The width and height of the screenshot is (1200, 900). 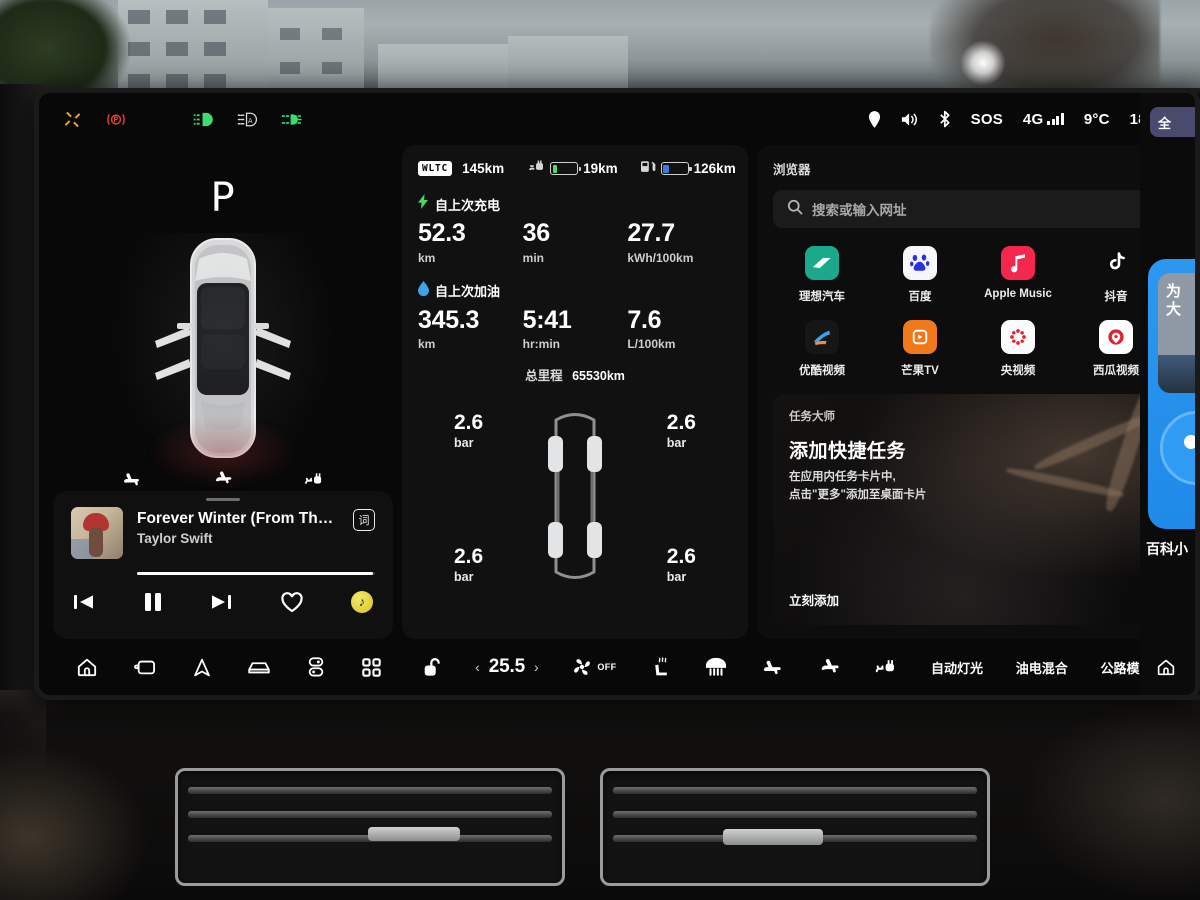 I want to click on fuel-gauge, so click(x=676, y=168).